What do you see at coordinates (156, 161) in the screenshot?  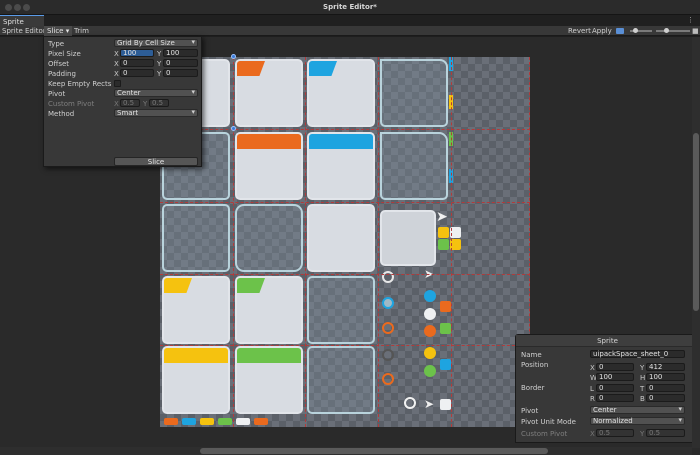 I see `slice-button: Slice` at bounding box center [156, 161].